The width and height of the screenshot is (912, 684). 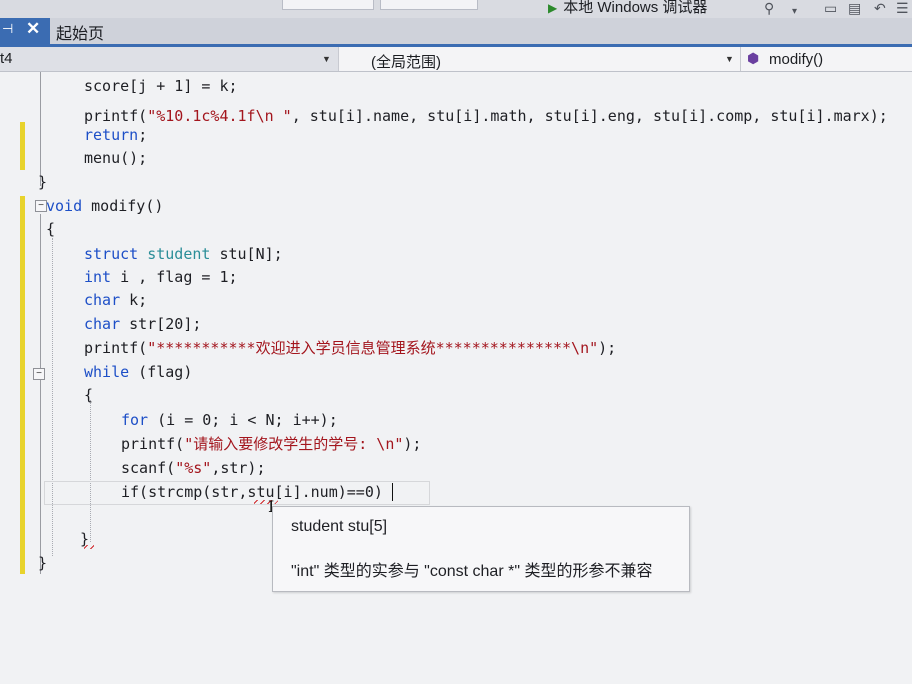 I want to click on config-dropdown, so click(x=328, y=5).